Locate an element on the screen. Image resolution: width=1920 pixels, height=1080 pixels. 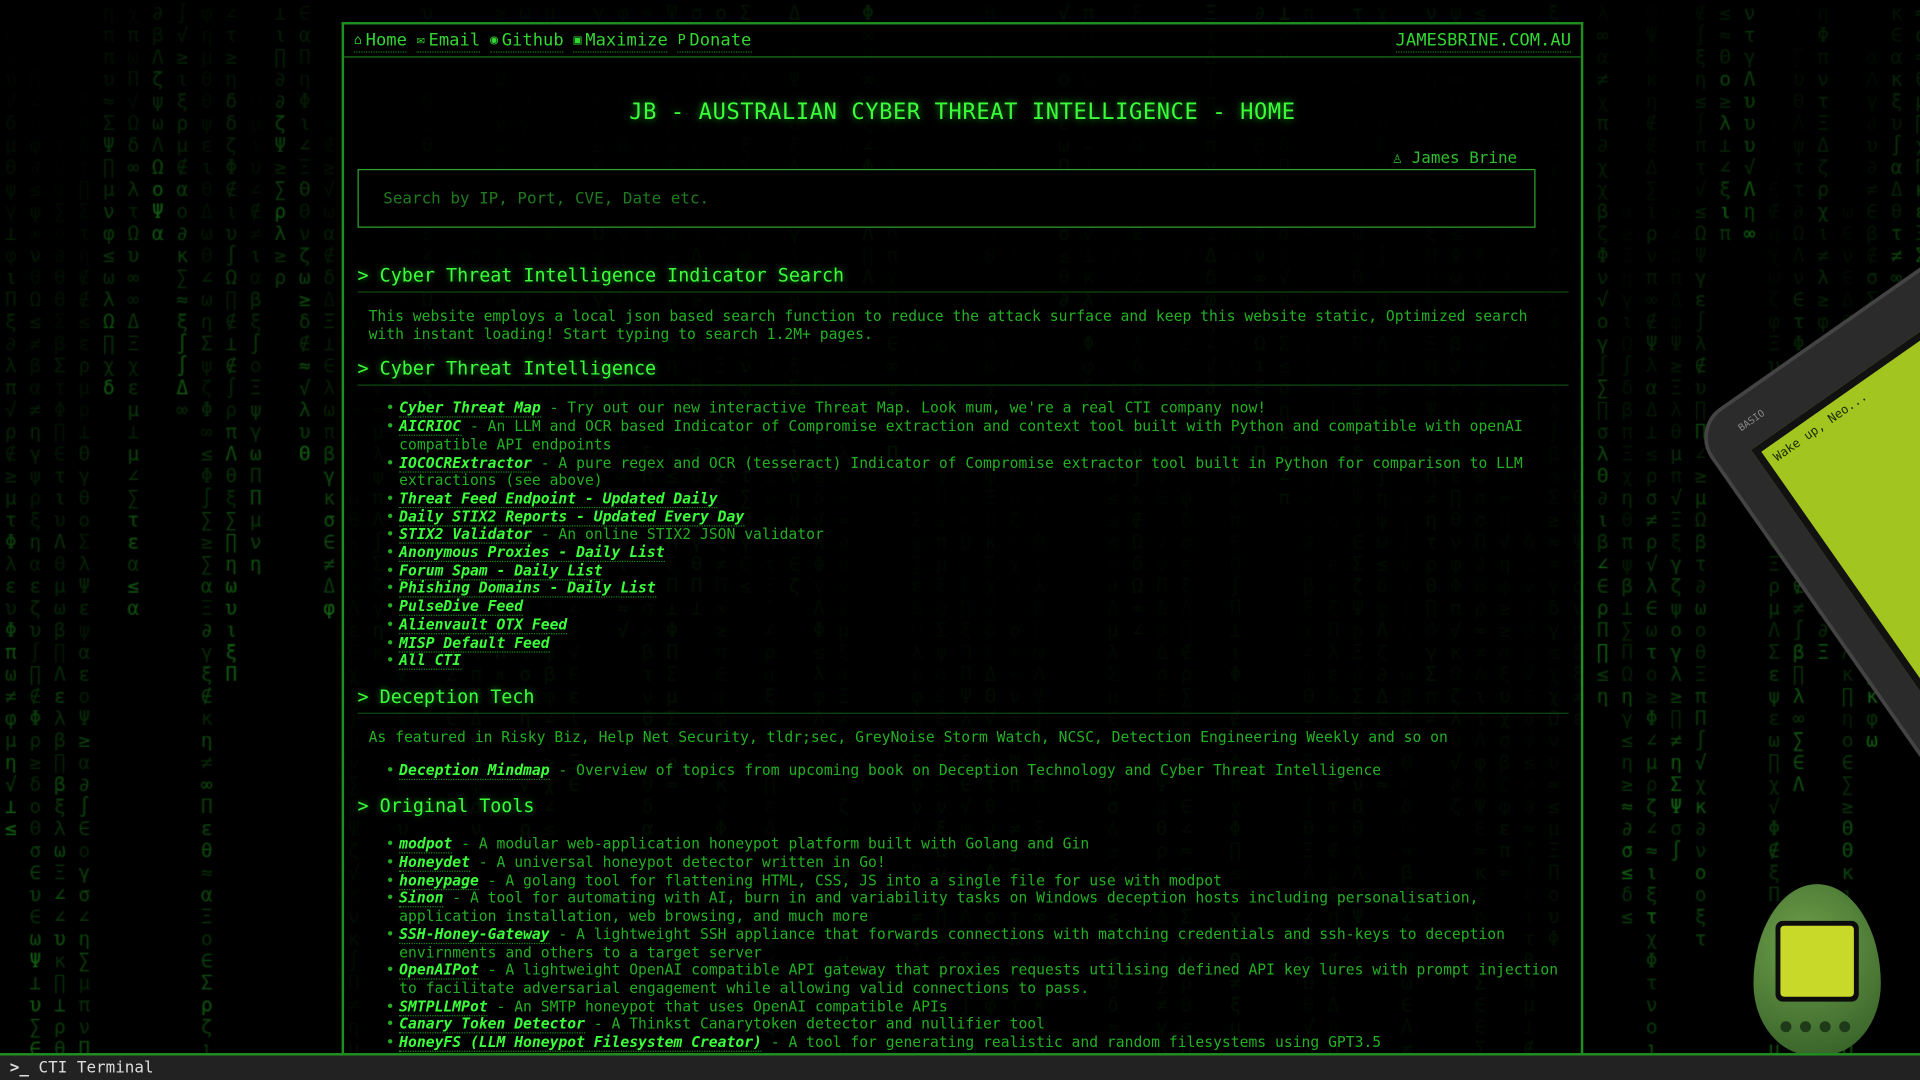
email-icon: ✉ is located at coordinates (420, 39).